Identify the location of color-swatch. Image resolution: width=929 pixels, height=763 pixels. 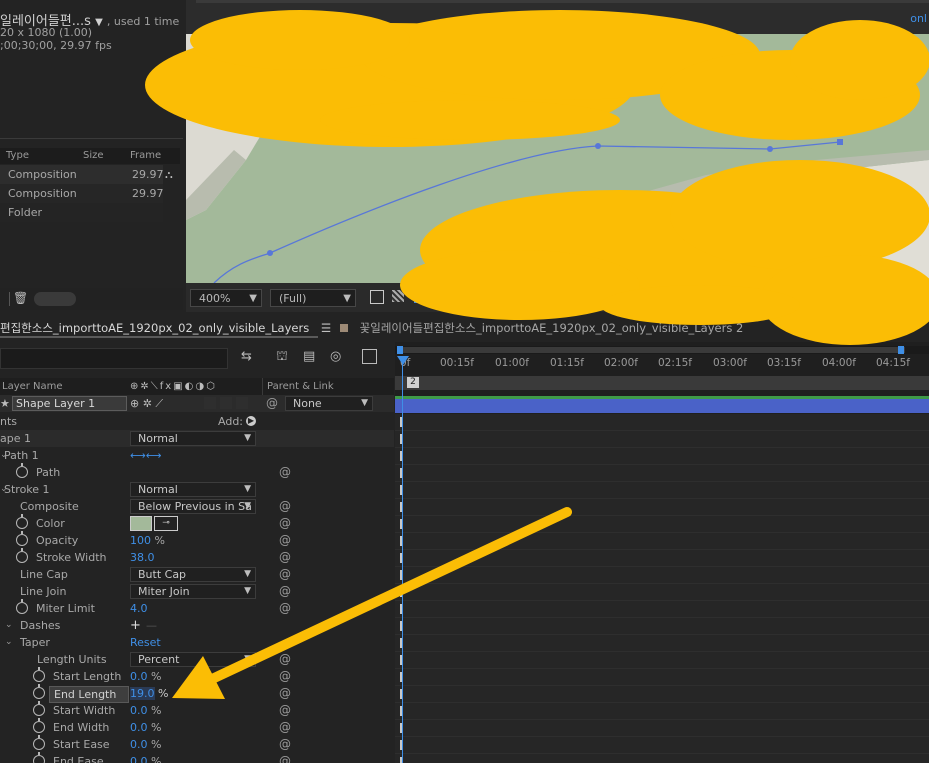
(141, 523).